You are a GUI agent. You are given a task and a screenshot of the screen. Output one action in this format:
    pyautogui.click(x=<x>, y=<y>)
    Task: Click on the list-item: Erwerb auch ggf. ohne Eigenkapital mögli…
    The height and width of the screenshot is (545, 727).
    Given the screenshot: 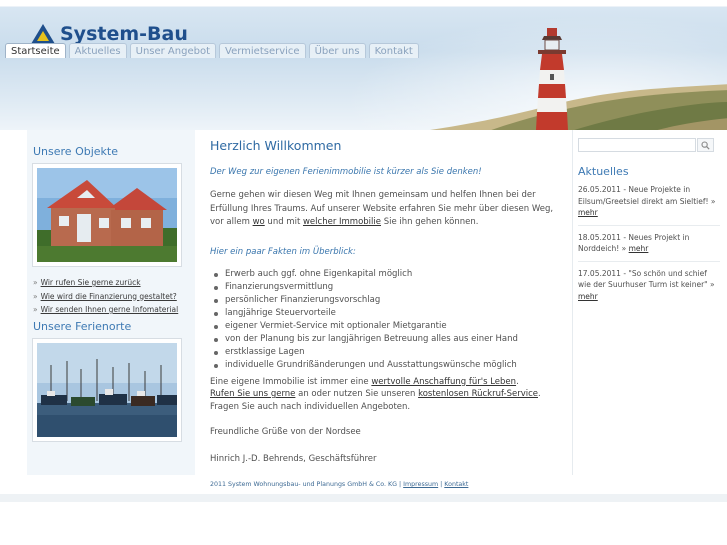 What is the action you would take?
    pyautogui.click(x=385, y=274)
    